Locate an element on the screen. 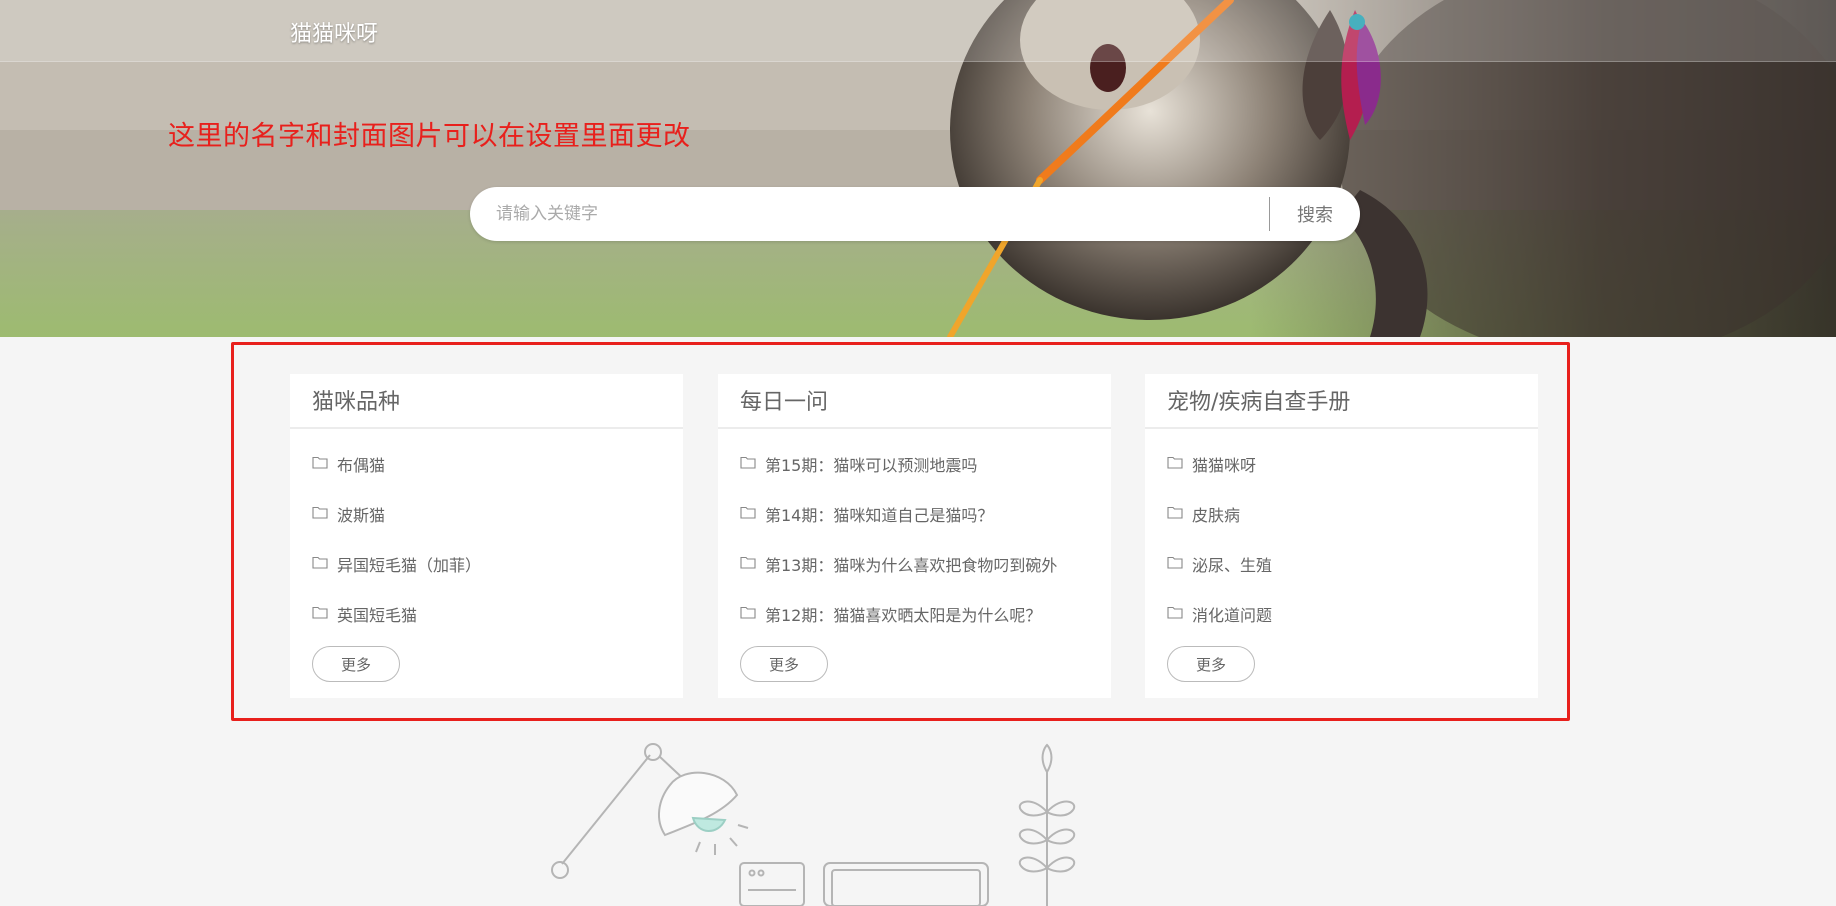  list-item: 第12期：猫猫喜欢晒太阳是为什么呢？ is located at coordinates (898, 627).